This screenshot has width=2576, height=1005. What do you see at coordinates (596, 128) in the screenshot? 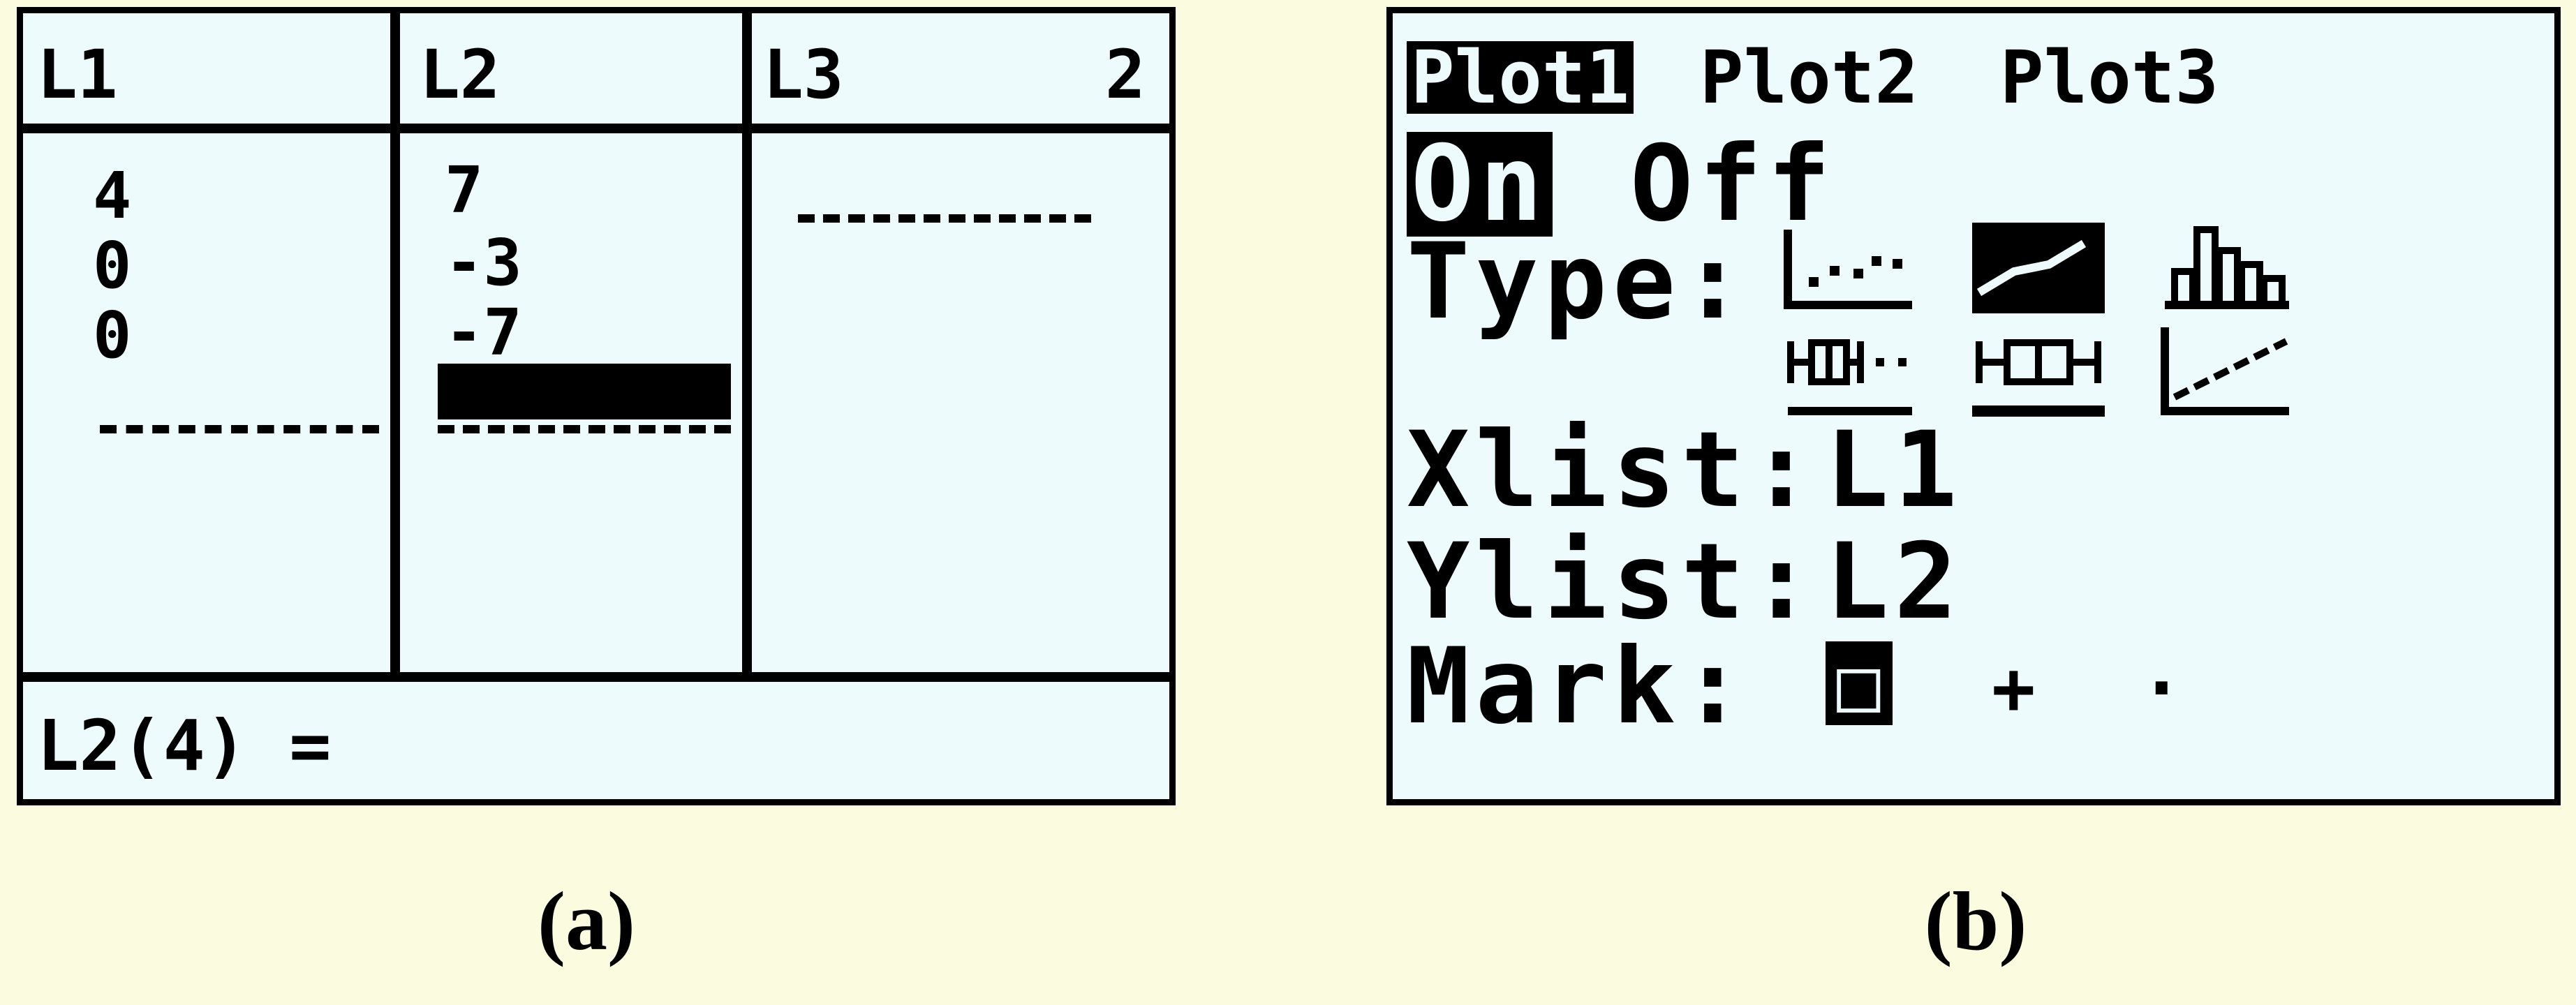
I see `header-divider` at bounding box center [596, 128].